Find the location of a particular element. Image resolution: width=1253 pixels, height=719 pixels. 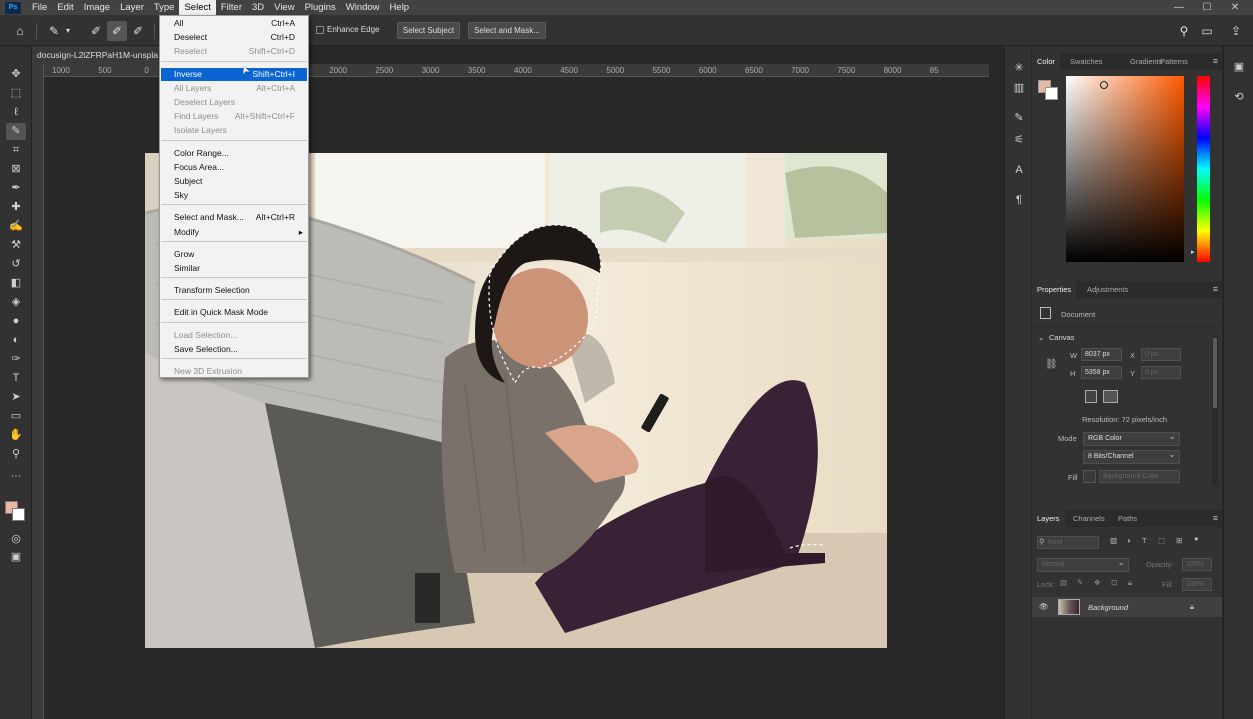

link-icon: ⛓ is located at coordinates (1051, 364).